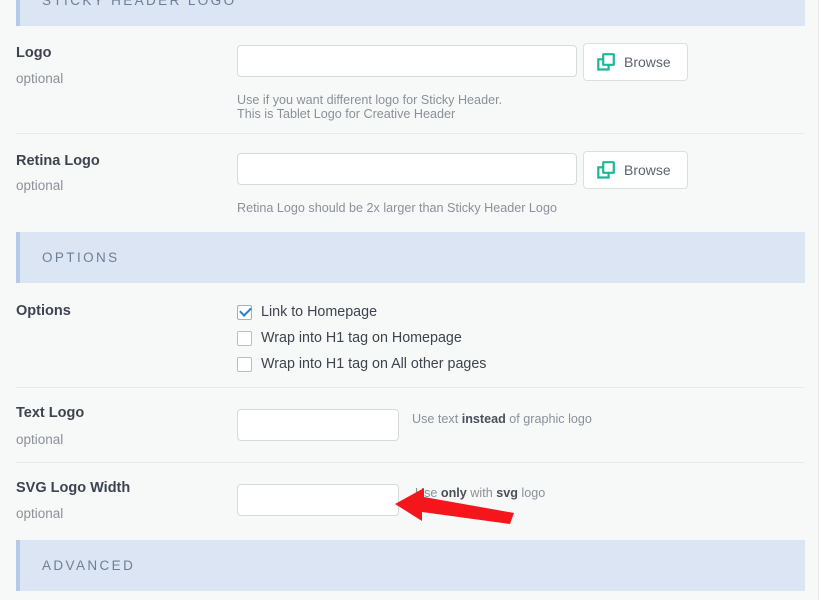 The height and width of the screenshot is (600, 828). What do you see at coordinates (40, 513) in the screenshot?
I see `field-optional-svg-logo-width: optional` at bounding box center [40, 513].